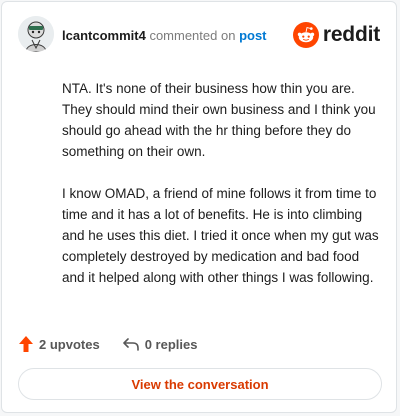 This screenshot has width=400, height=416. I want to click on byline: lcantcommit4 commented on post, so click(164, 36).